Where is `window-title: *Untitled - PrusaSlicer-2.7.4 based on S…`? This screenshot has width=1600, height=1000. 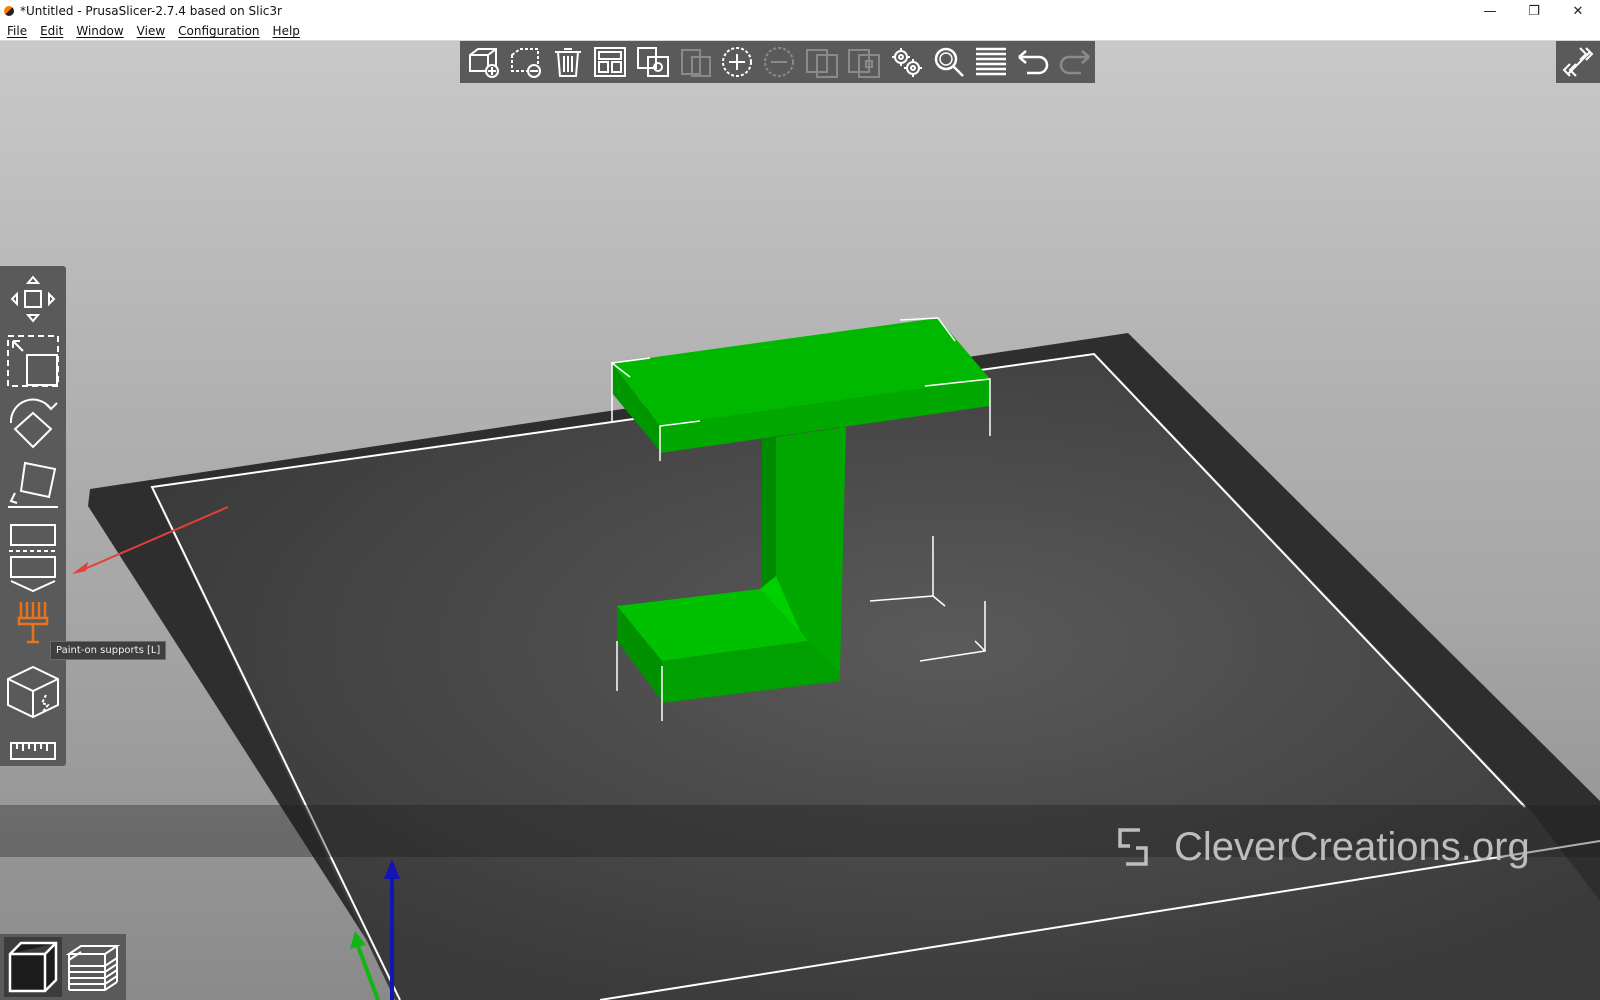
window-title: *Untitled - PrusaSlicer-2.7.4 based on S… is located at coordinates (151, 11).